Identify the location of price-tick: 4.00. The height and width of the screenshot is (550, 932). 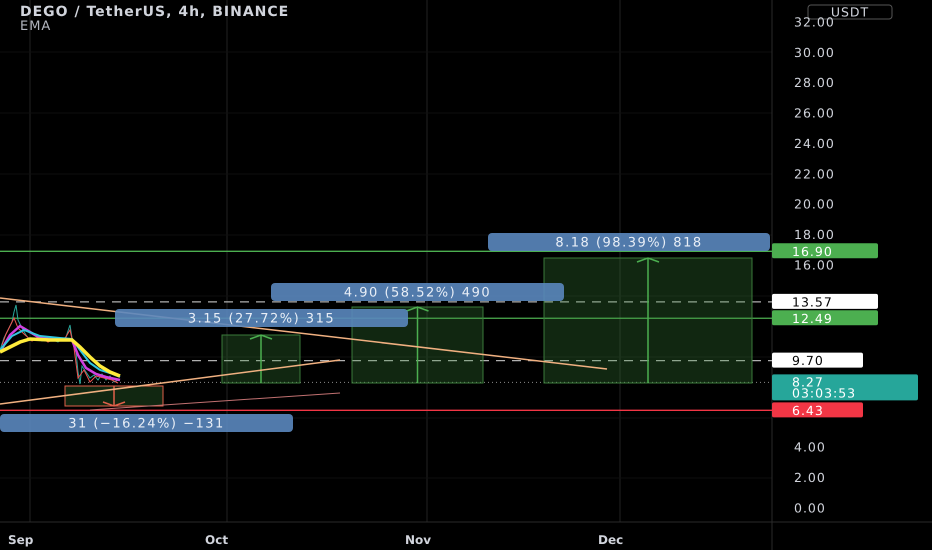
(810, 447).